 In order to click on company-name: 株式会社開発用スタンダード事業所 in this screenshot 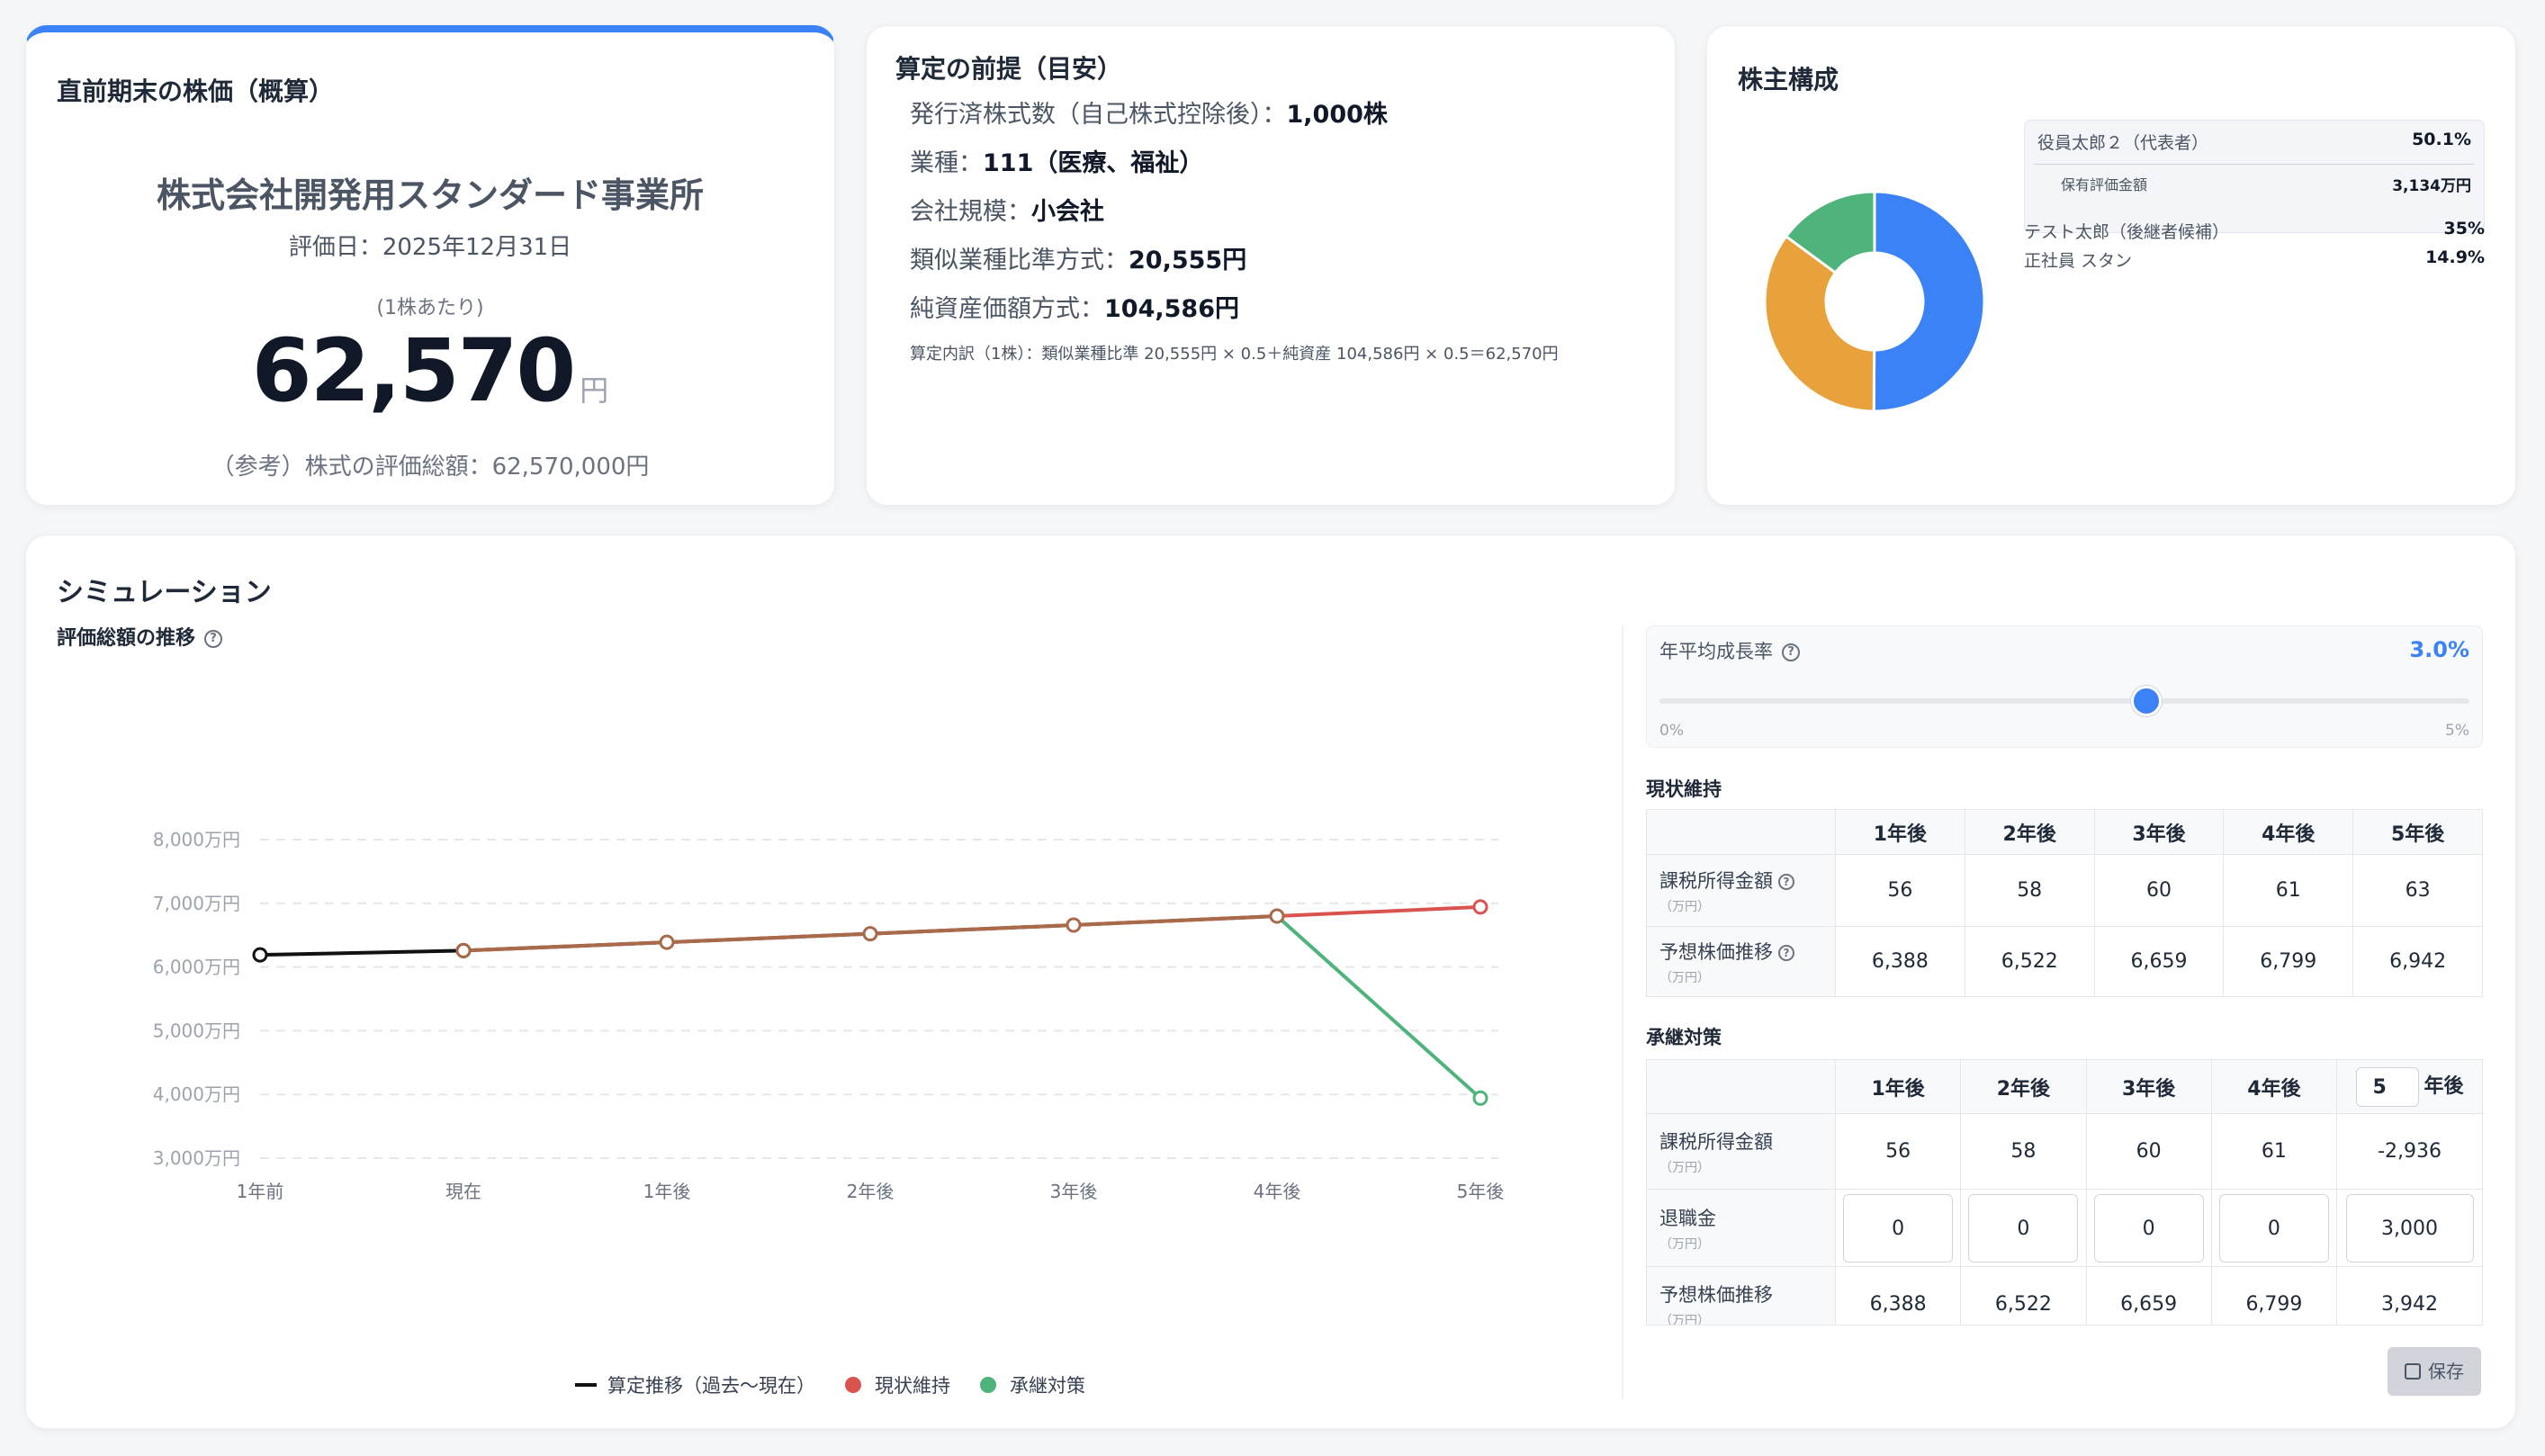, I will do `click(430, 195)`.